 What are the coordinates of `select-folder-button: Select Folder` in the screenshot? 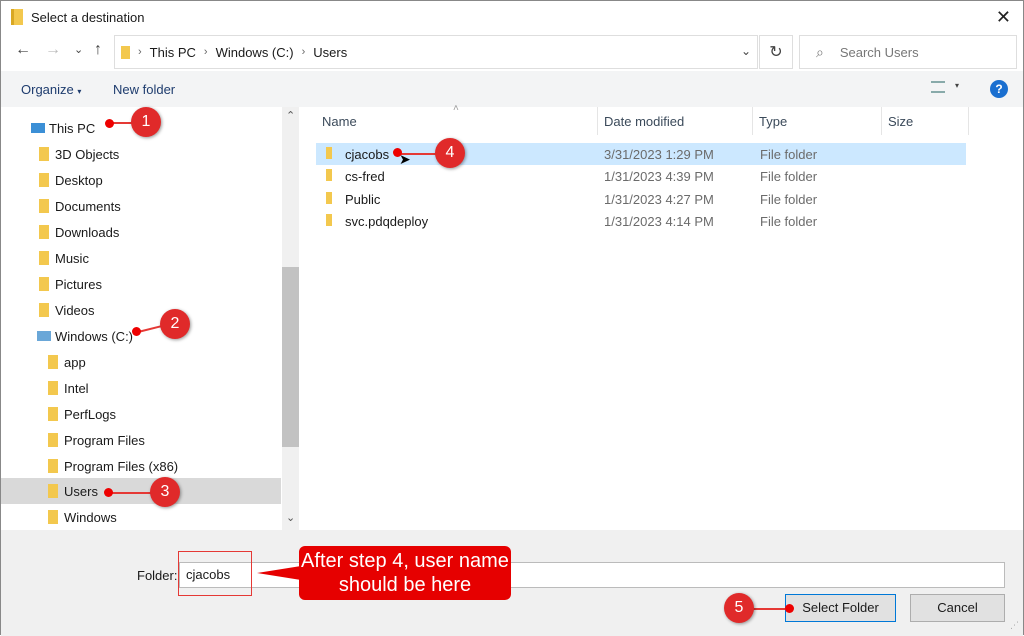 It's located at (840, 608).